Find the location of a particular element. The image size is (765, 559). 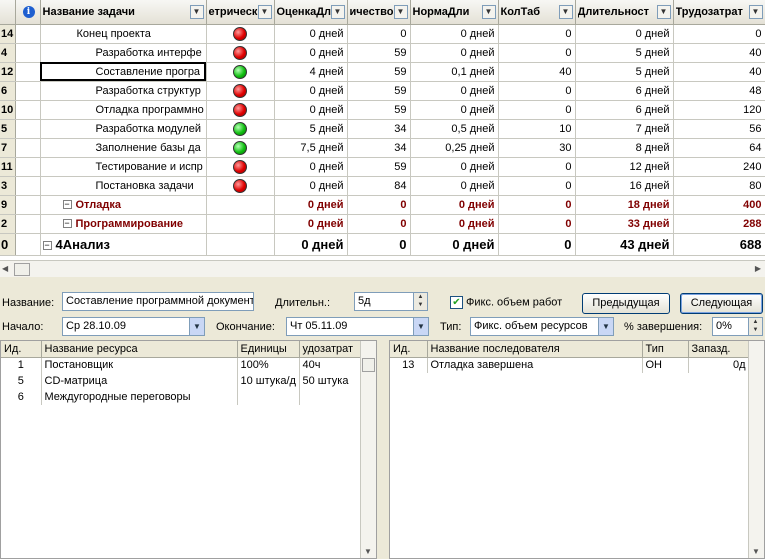

successors-vertical-scrollbar: ▼ is located at coordinates (756, 449).